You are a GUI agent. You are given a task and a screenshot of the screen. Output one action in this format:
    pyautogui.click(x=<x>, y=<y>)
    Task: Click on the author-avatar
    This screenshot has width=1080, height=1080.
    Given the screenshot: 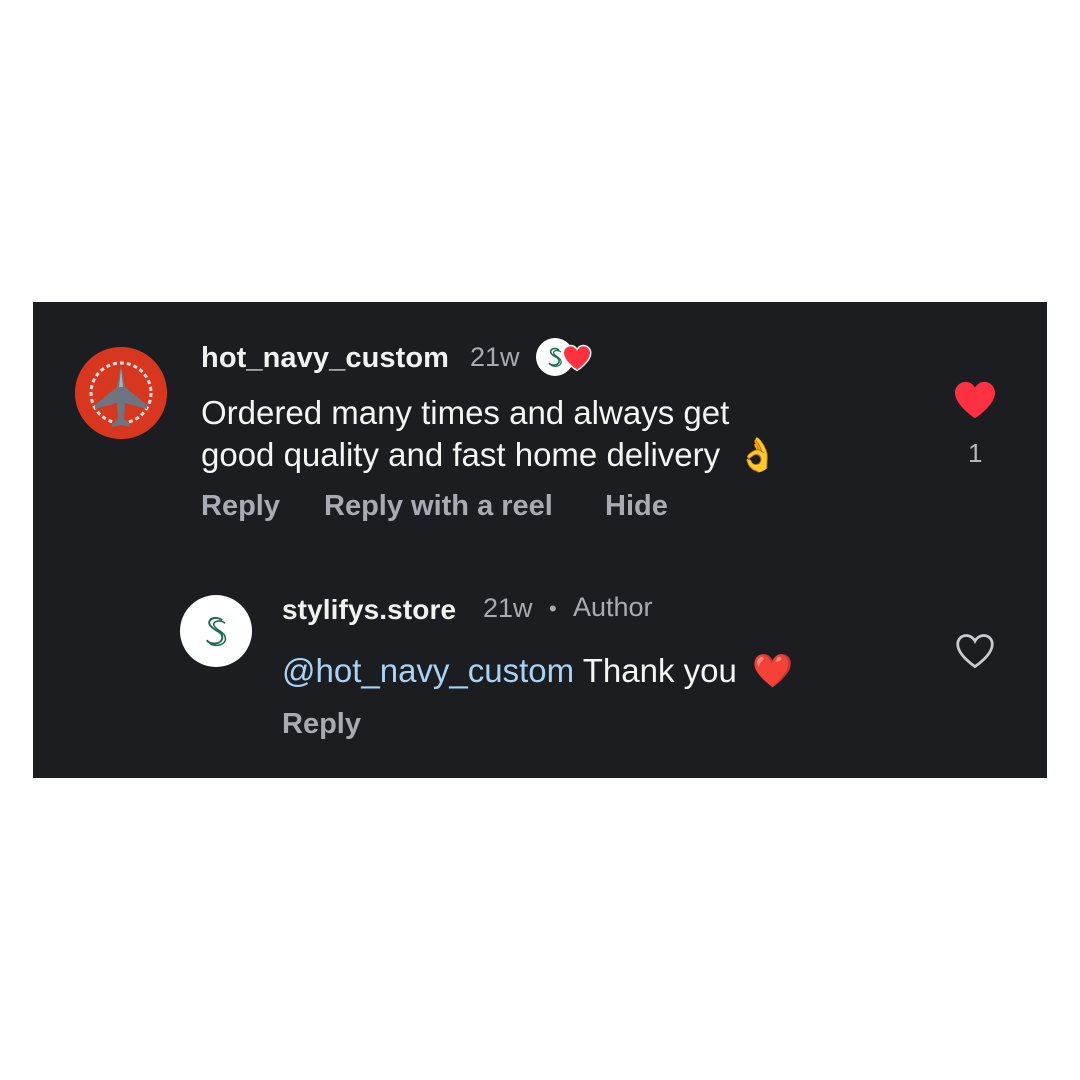 What is the action you would take?
    pyautogui.click(x=216, y=631)
    